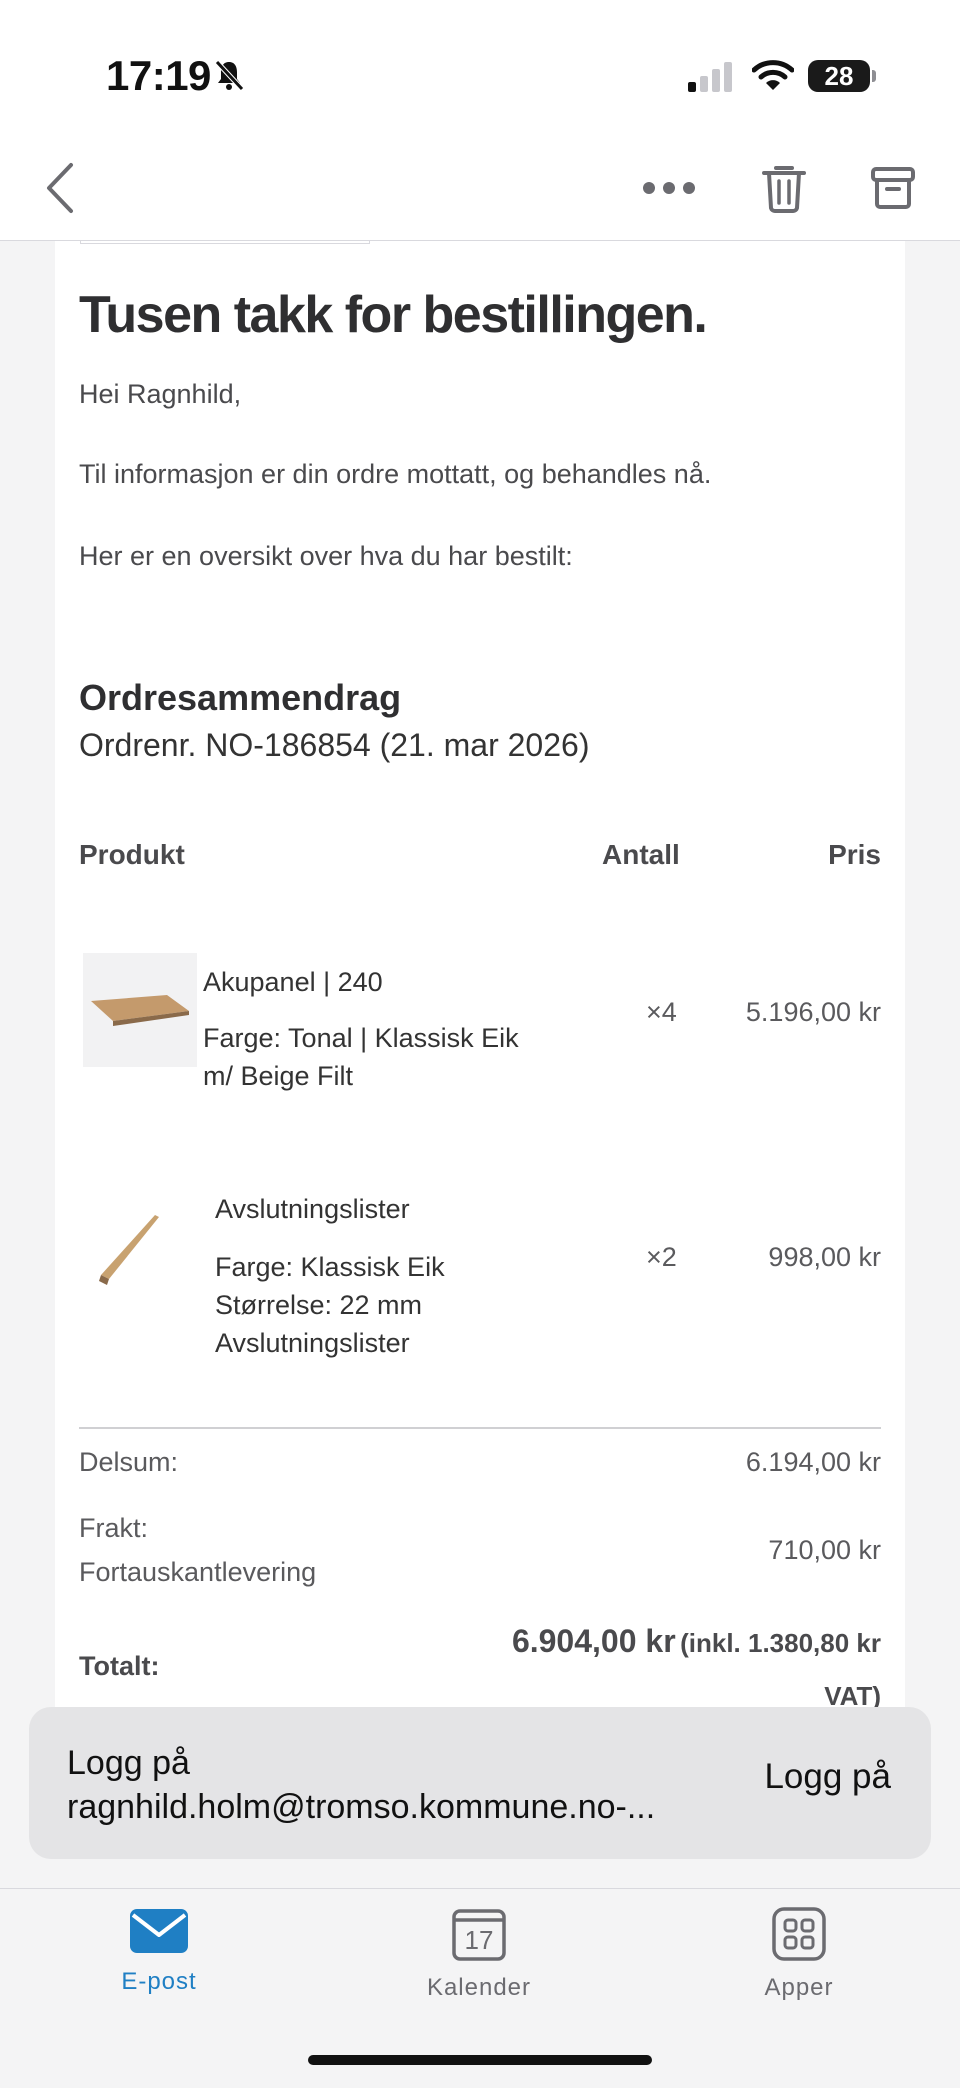 The width and height of the screenshot is (960, 2088). I want to click on trash-icon, so click(784, 190).